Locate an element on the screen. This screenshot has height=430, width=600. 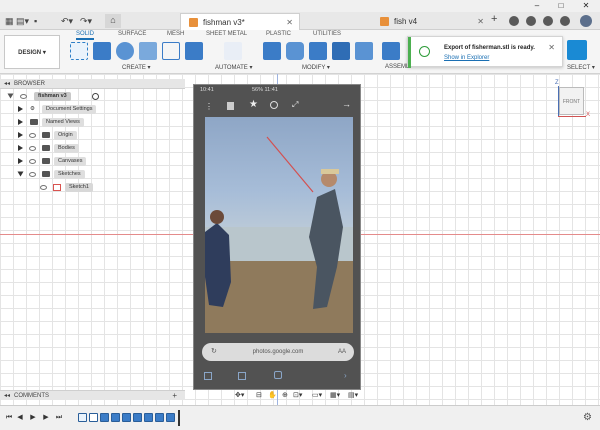
maximize-button: □ is located at coordinates (561, 6).